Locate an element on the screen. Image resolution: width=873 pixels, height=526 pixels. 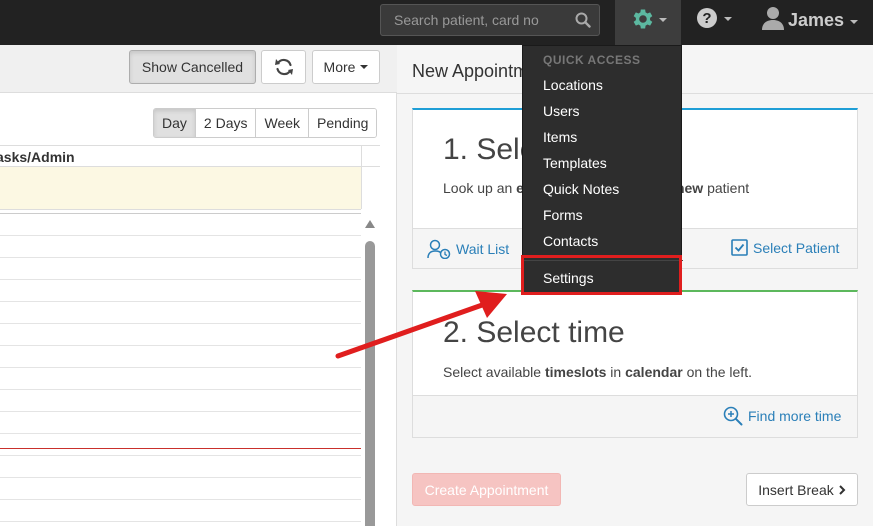
step2-footer: Find more time is located at coordinates (635, 416).